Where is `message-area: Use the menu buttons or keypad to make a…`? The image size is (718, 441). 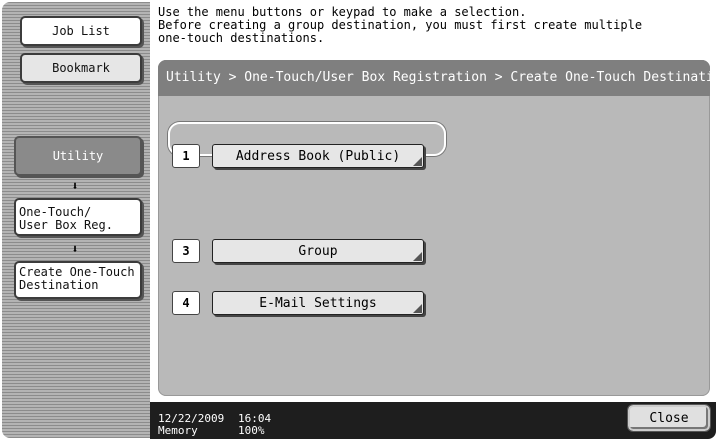
message-area: Use the menu buttons or keypad to make a… is located at coordinates (433, 29).